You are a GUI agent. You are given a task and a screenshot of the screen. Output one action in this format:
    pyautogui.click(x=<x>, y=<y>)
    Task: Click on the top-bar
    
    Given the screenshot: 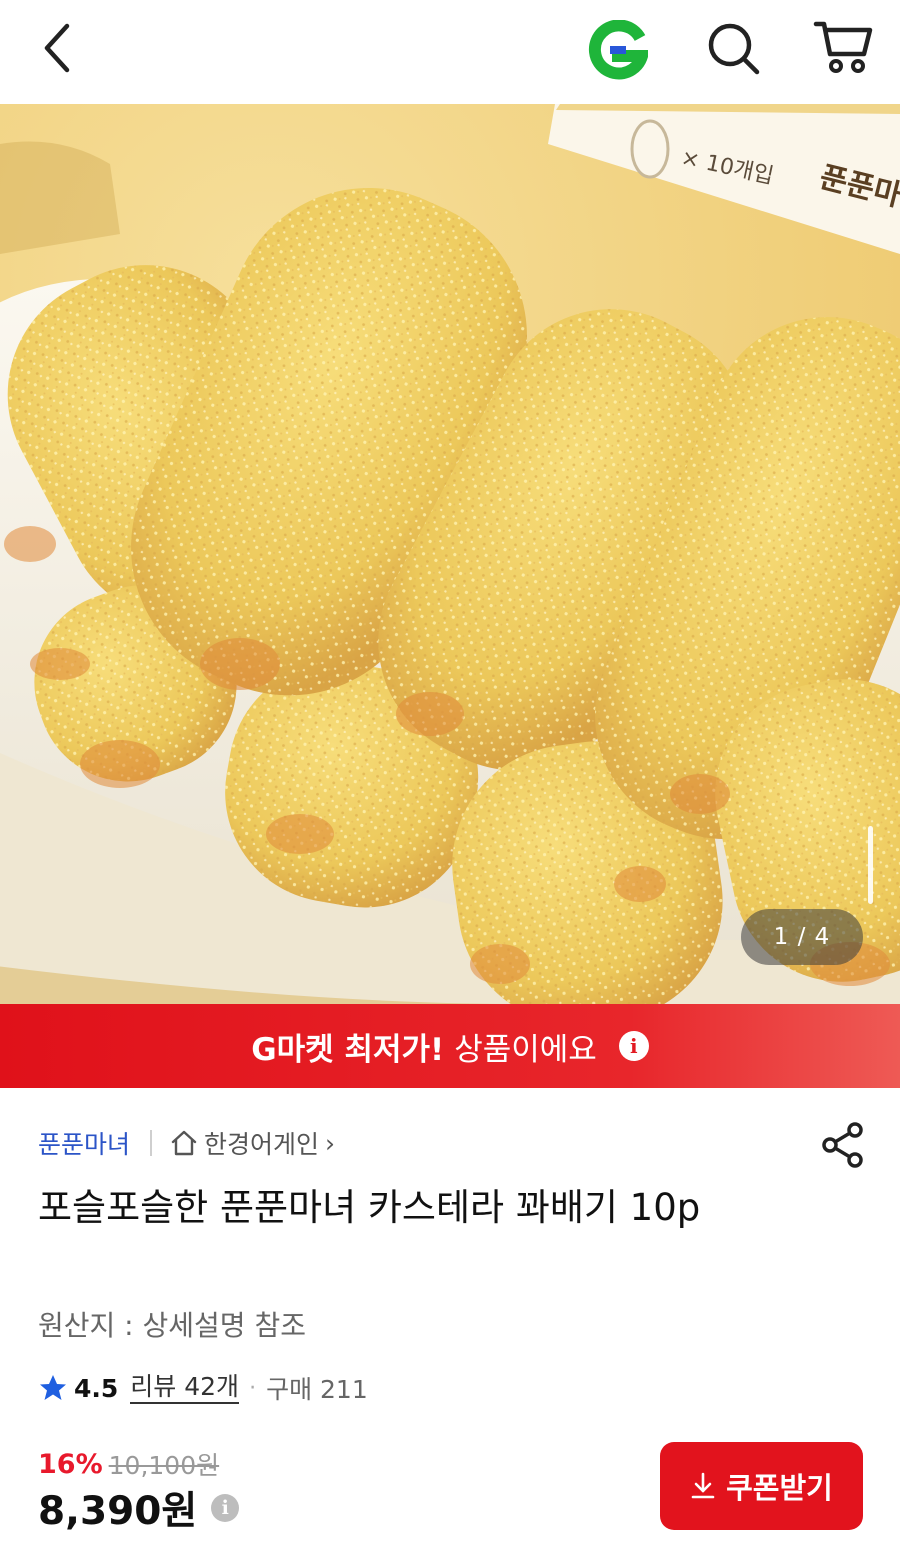 What is the action you would take?
    pyautogui.click(x=450, y=52)
    